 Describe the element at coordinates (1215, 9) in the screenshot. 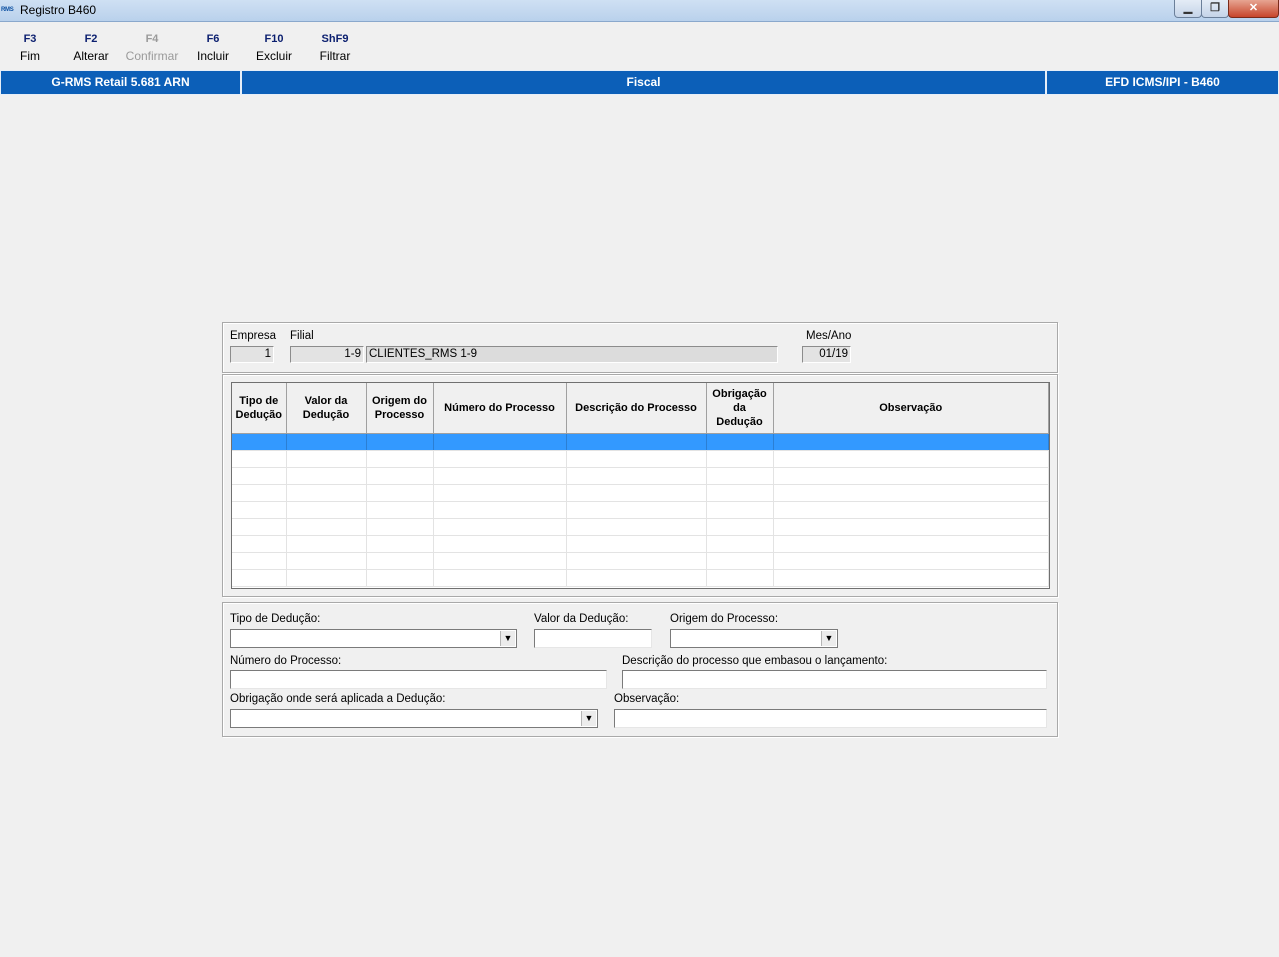

I see `maximize-button: ❐` at that location.